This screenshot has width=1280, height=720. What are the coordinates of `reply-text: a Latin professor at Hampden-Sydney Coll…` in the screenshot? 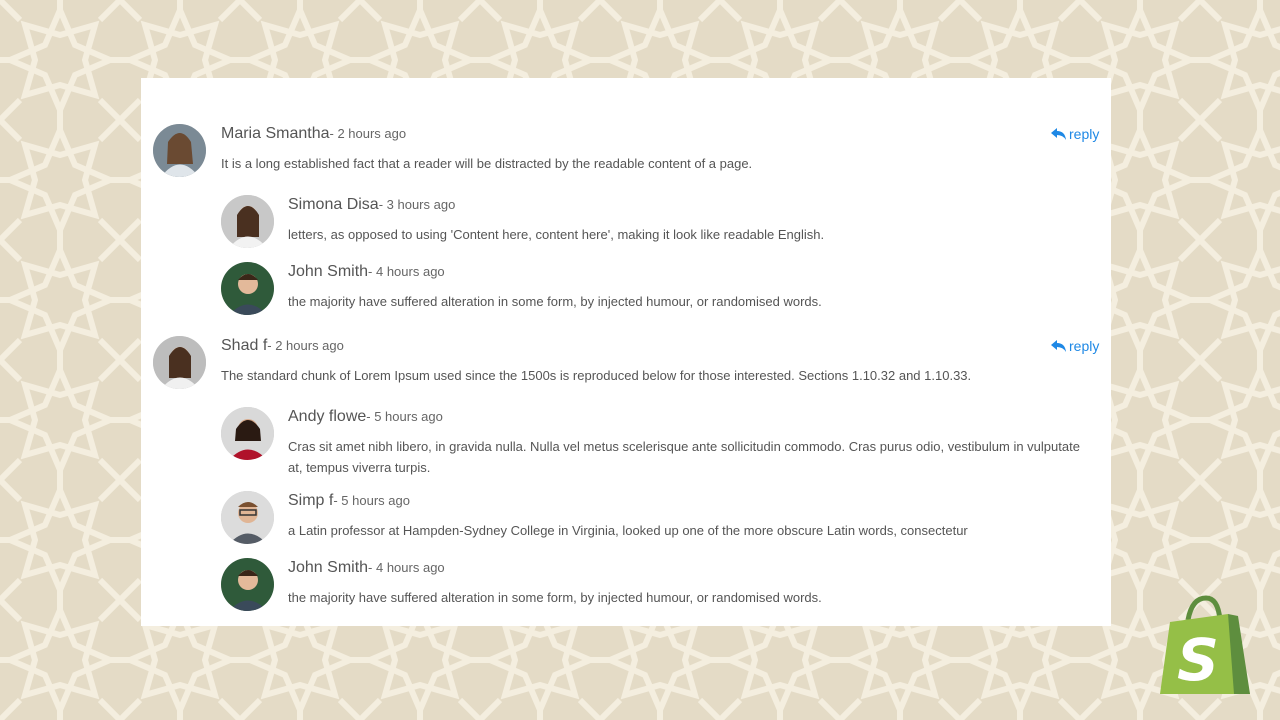 It's located at (628, 530).